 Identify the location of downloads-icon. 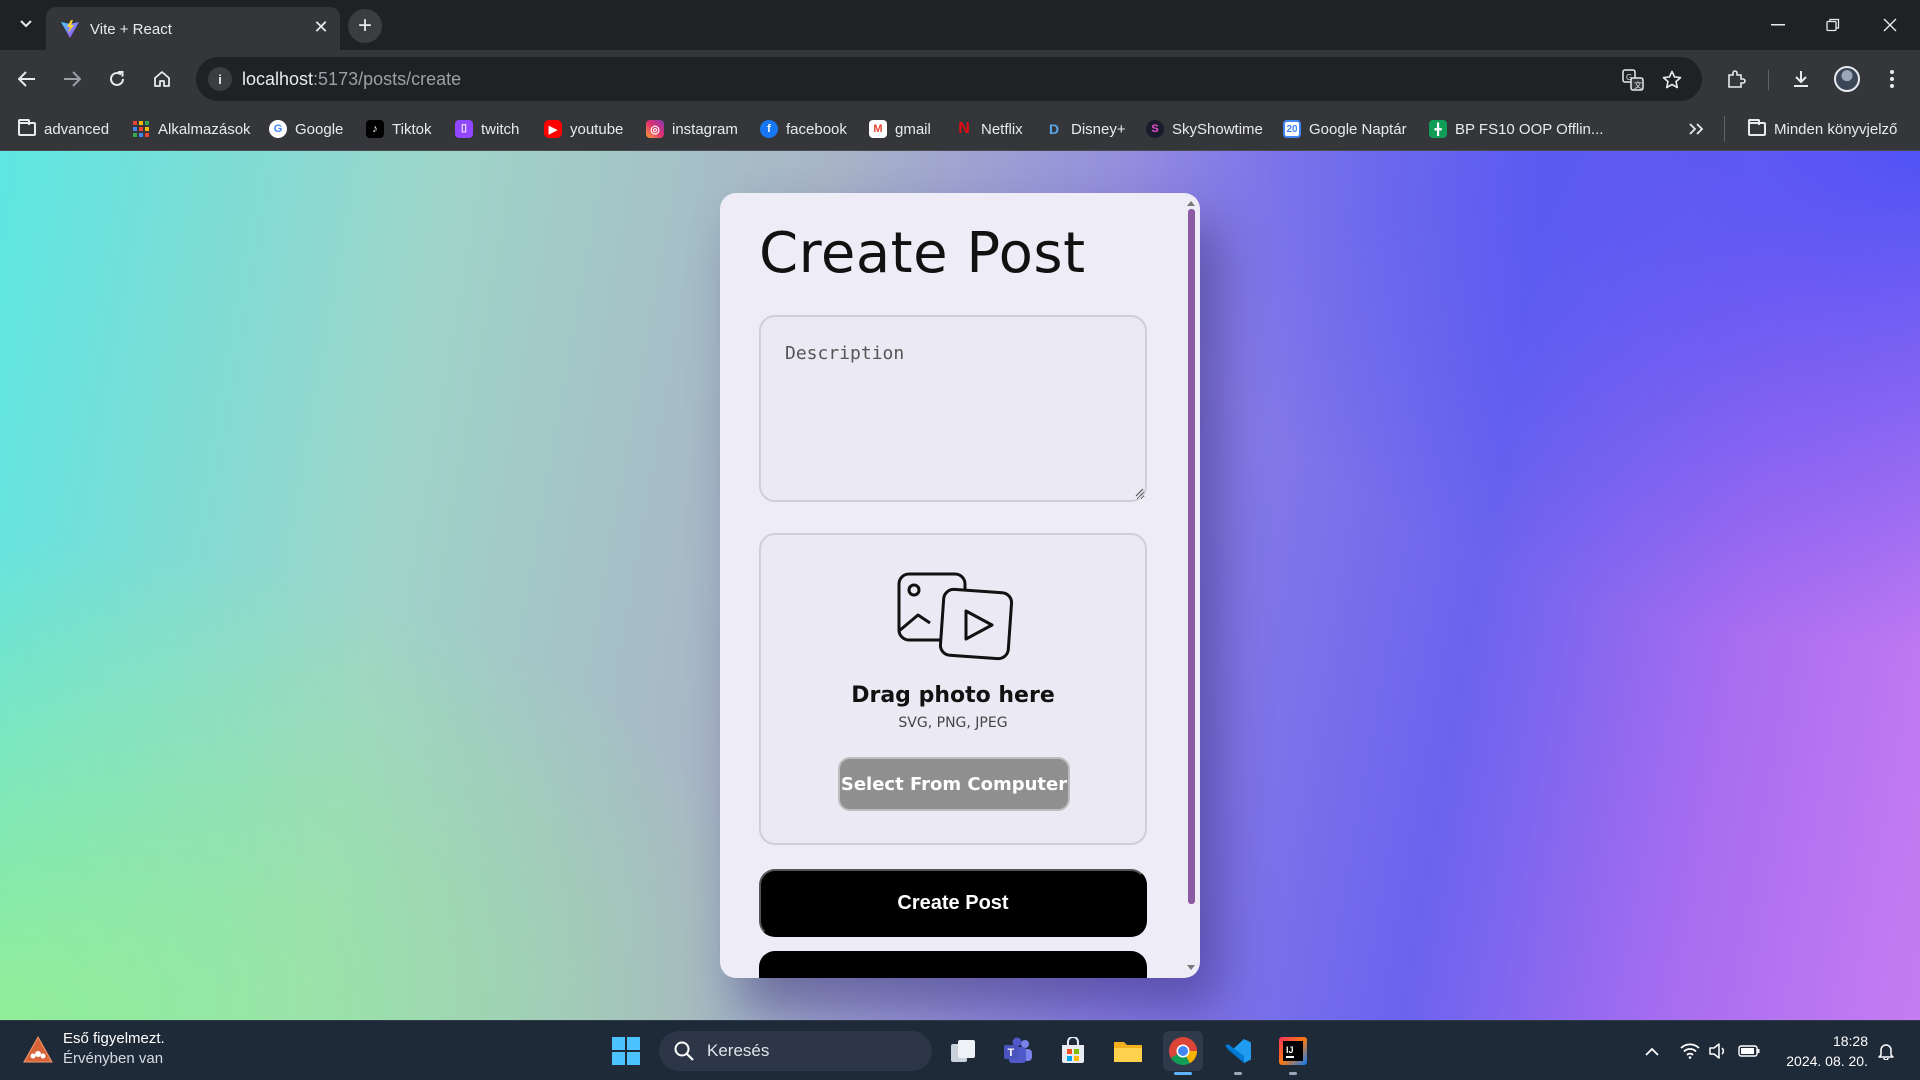
(1801, 79).